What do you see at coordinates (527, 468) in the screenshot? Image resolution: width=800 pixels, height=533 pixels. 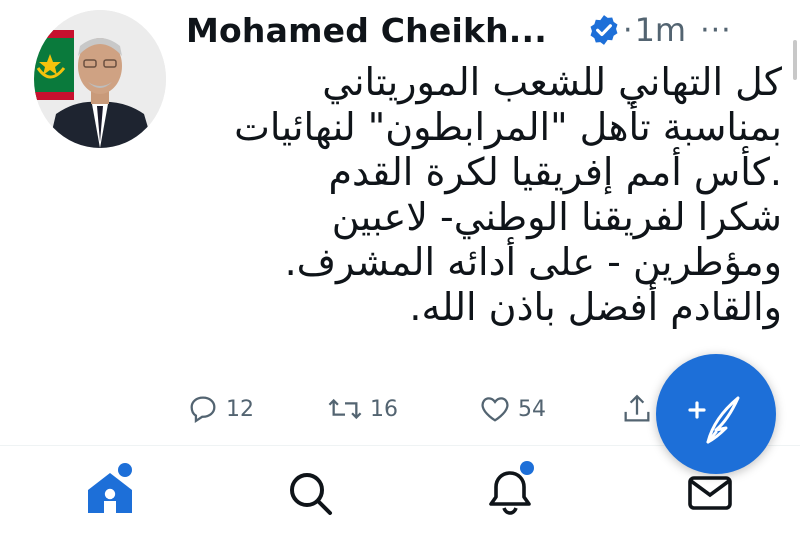 I see `notifications-badge-dot` at bounding box center [527, 468].